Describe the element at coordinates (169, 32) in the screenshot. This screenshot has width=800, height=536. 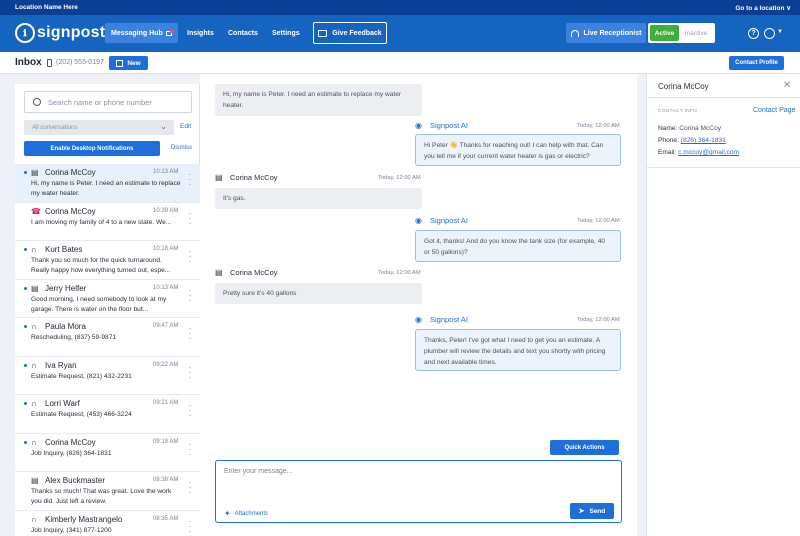
I see `mail-badge-icon` at that location.